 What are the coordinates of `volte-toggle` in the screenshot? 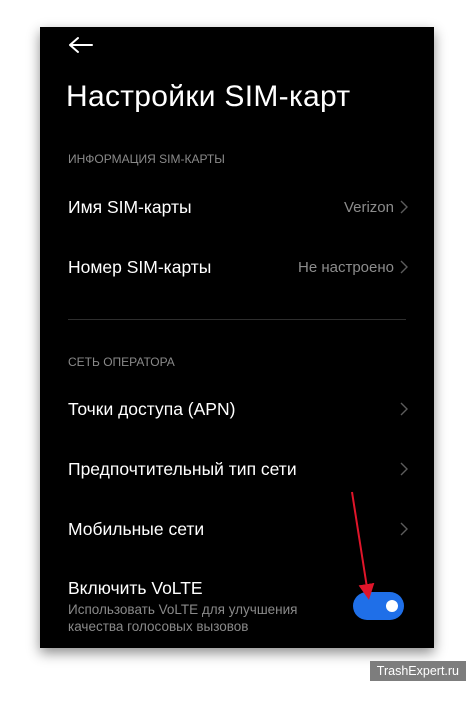 It's located at (378, 606).